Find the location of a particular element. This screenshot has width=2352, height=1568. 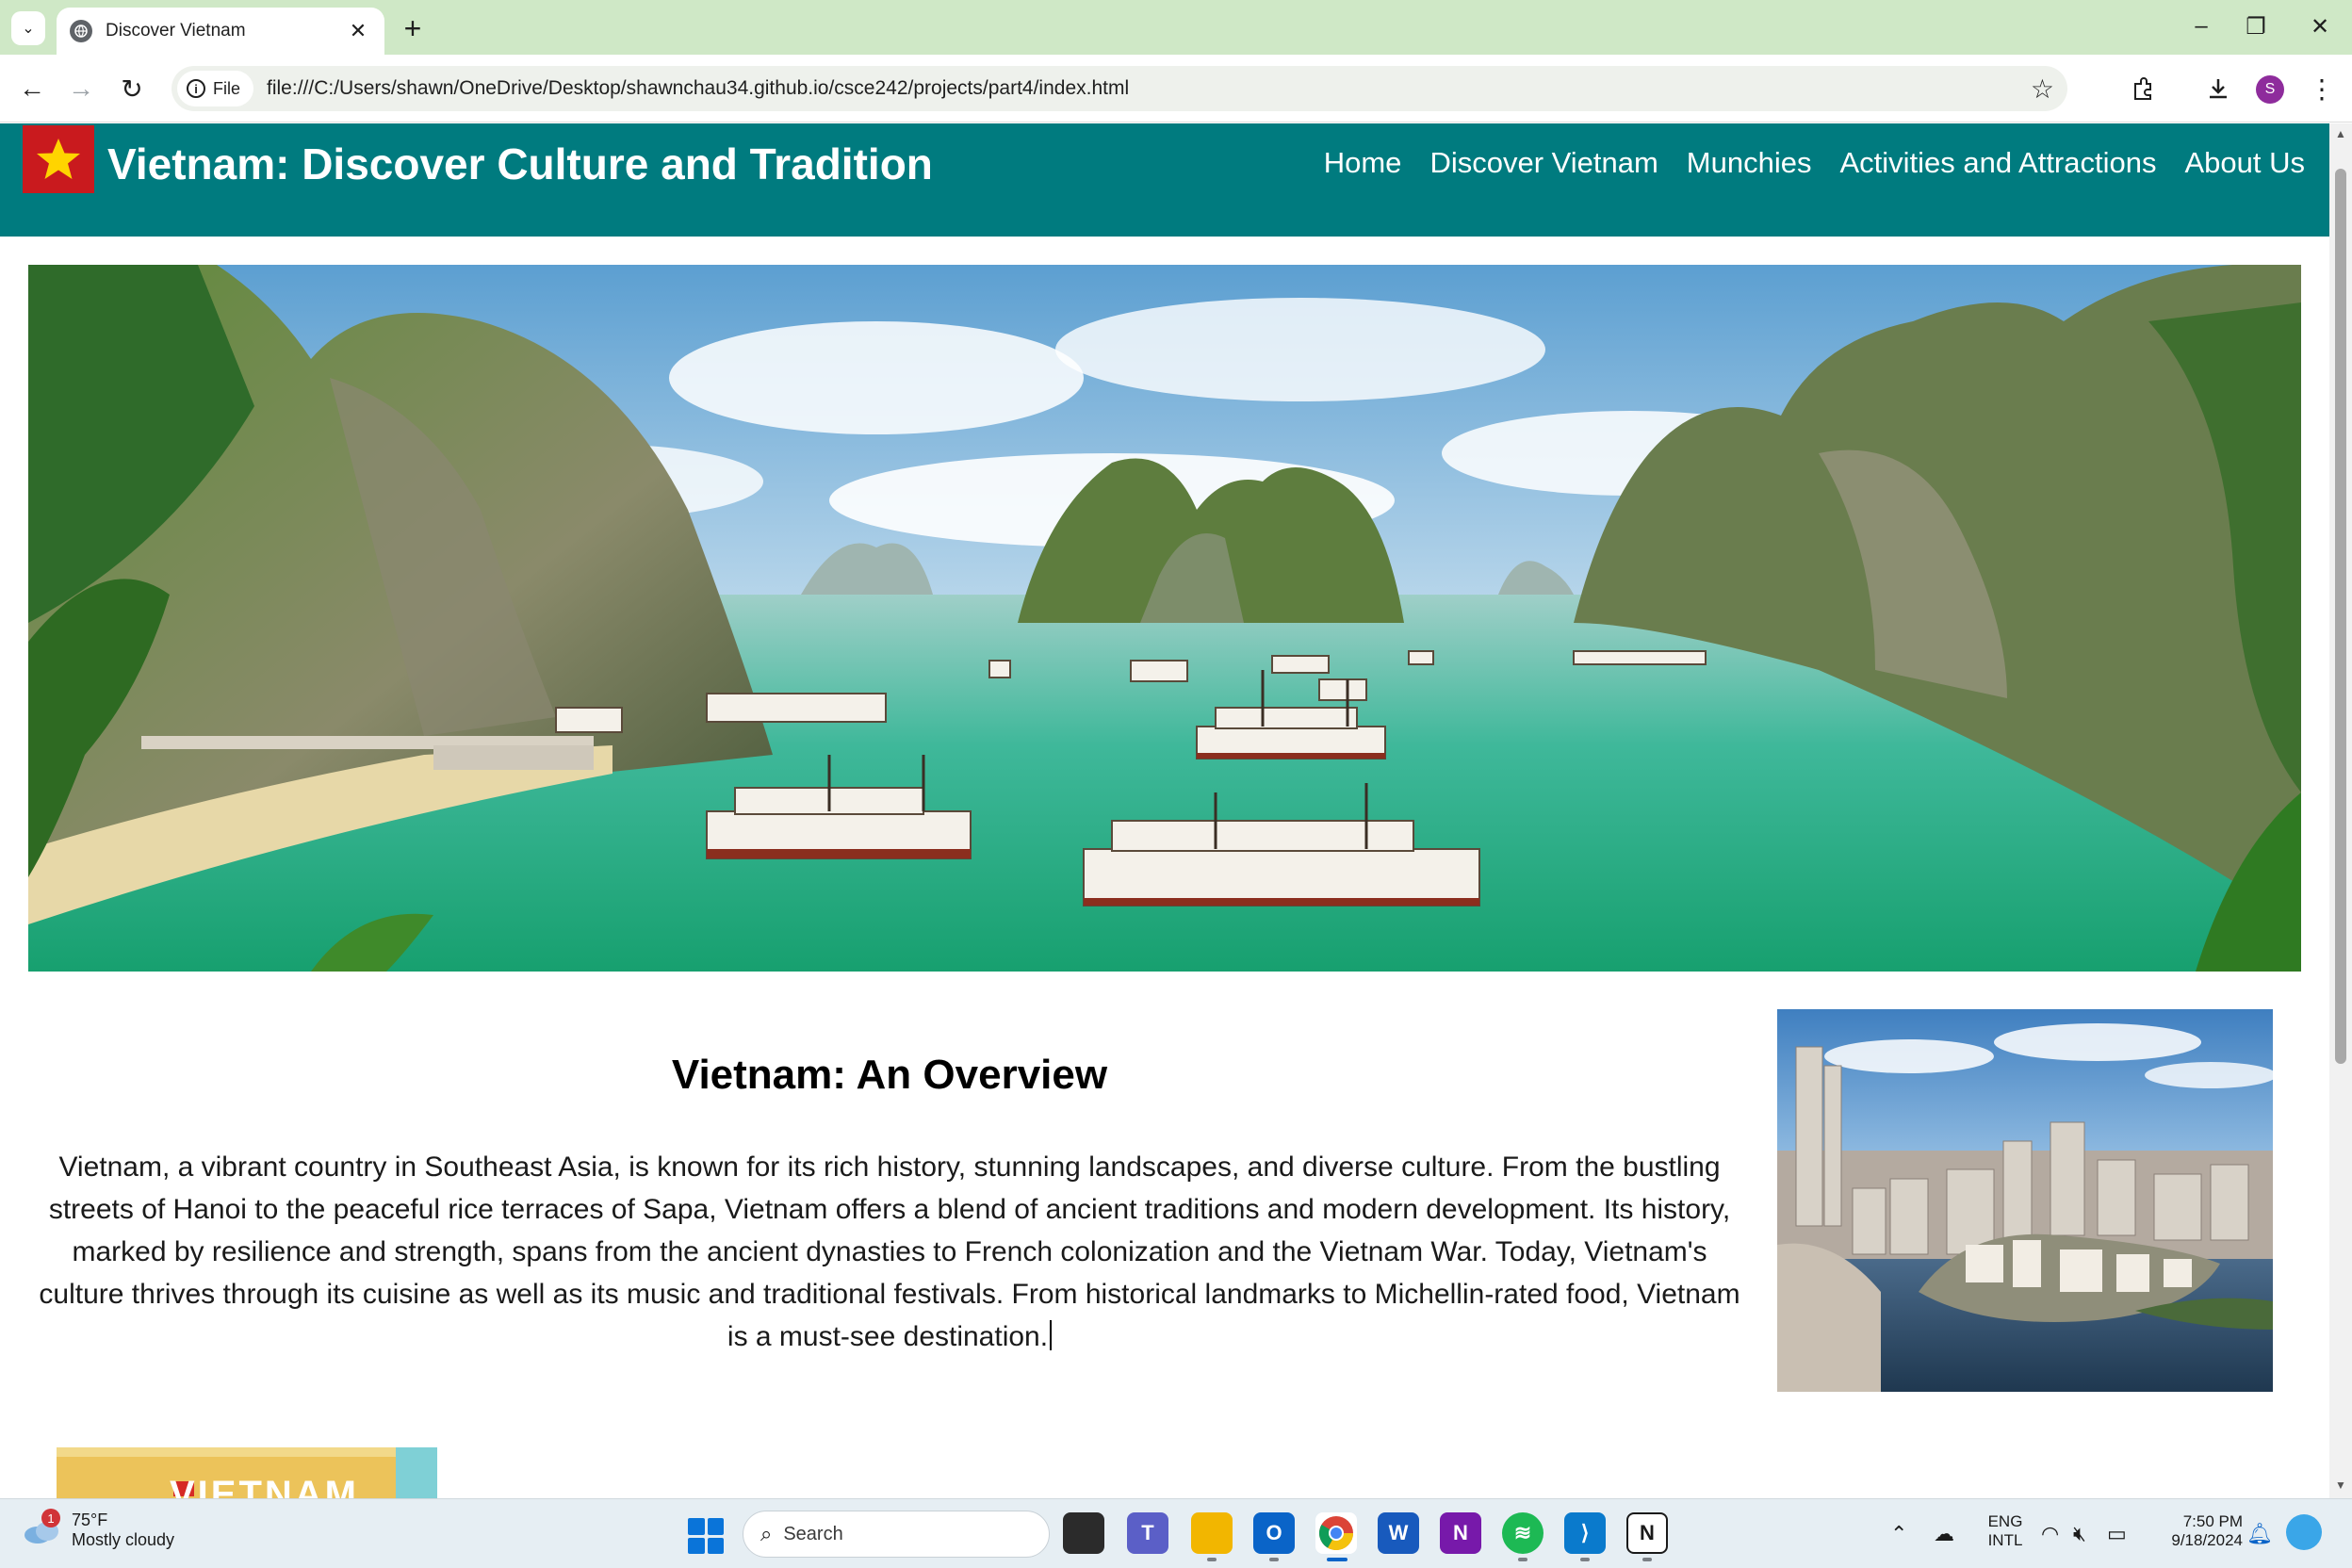

star-icon is located at coordinates (58, 159).